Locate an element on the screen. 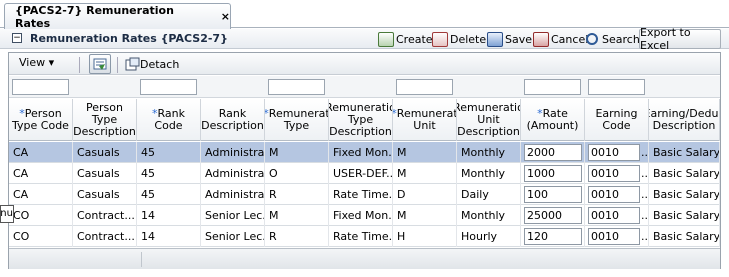 This screenshot has width=729, height=277. column-header-text: Earning/Deduc Description is located at coordinates (684, 119).